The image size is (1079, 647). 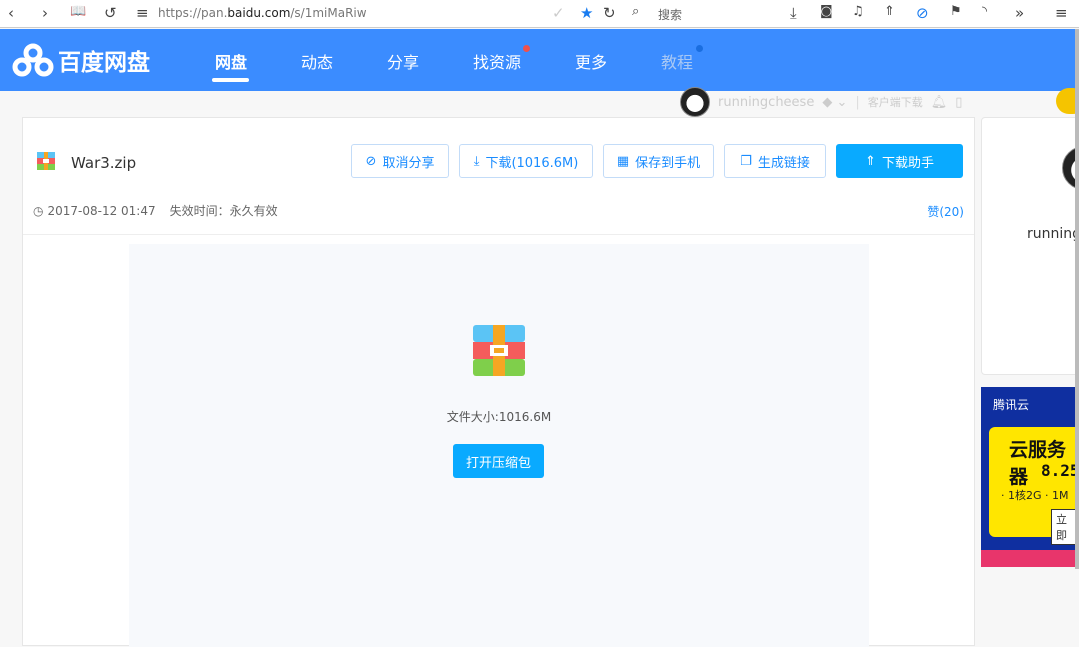 I want to click on ad-banner: 腾讯云 云服务器 8.25 · 1核2G · 1M 立即, so click(x=1030, y=477).